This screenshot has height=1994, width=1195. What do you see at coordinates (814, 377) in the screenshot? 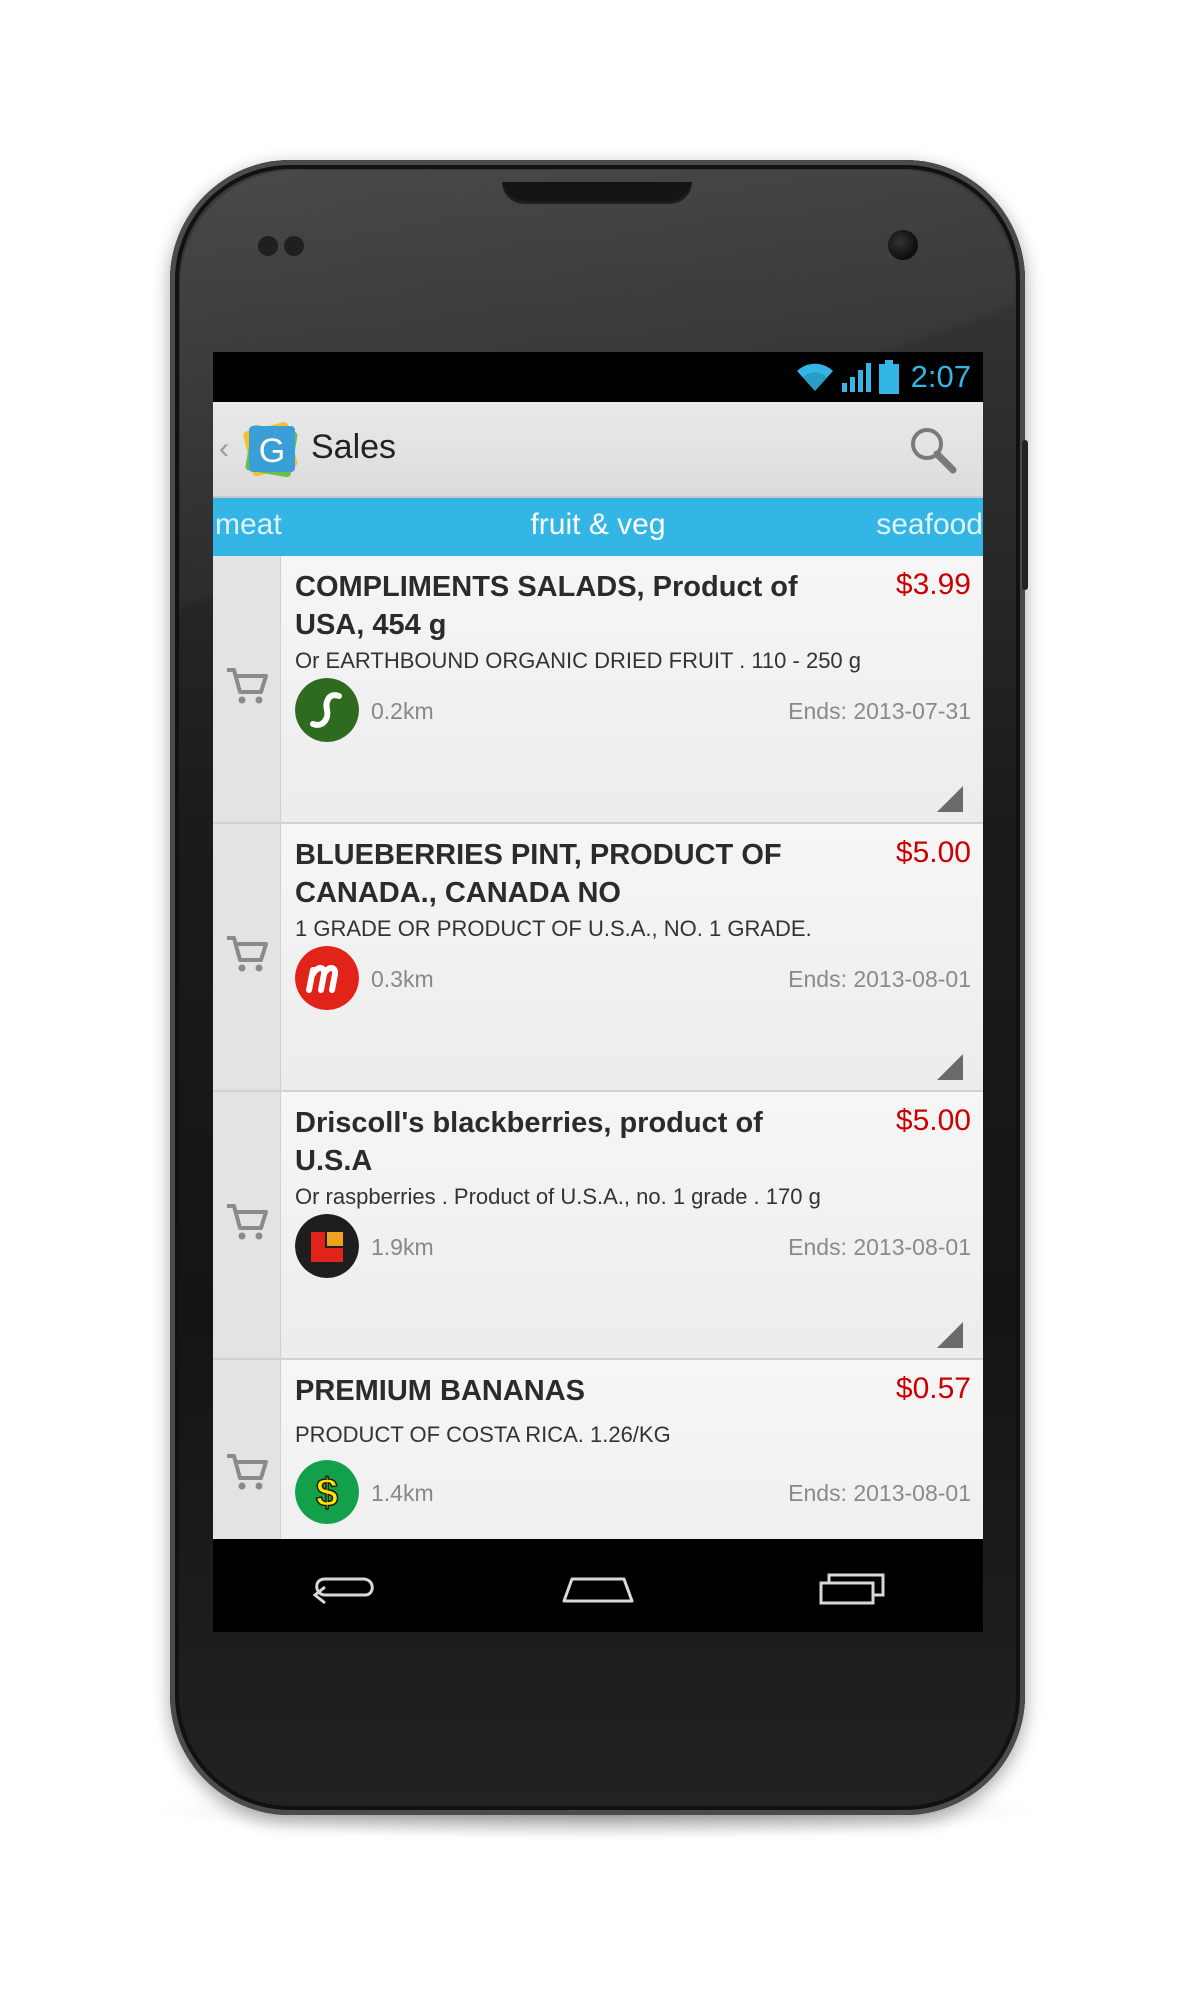
I see `wifi-icon` at bounding box center [814, 377].